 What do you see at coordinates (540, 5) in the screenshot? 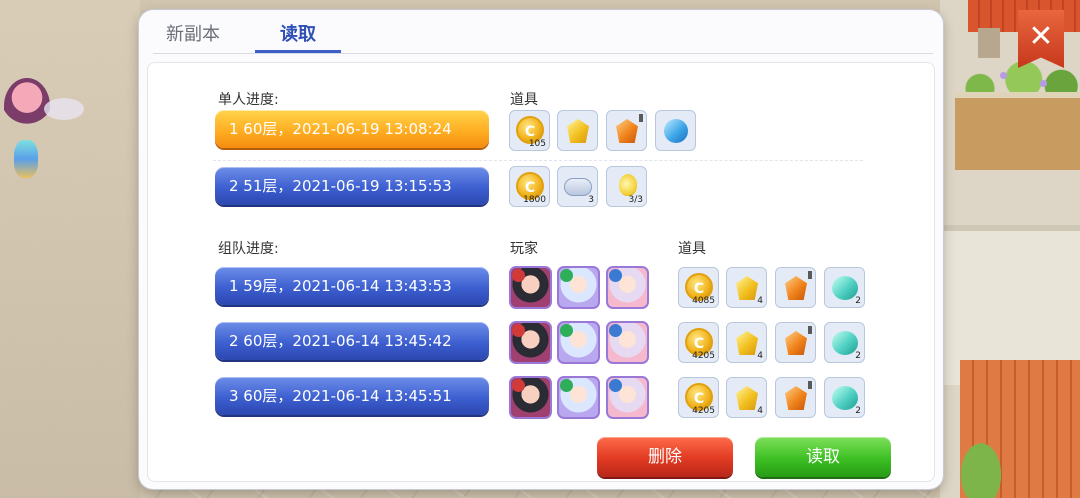
I see `scene-top-strip` at bounding box center [540, 5].